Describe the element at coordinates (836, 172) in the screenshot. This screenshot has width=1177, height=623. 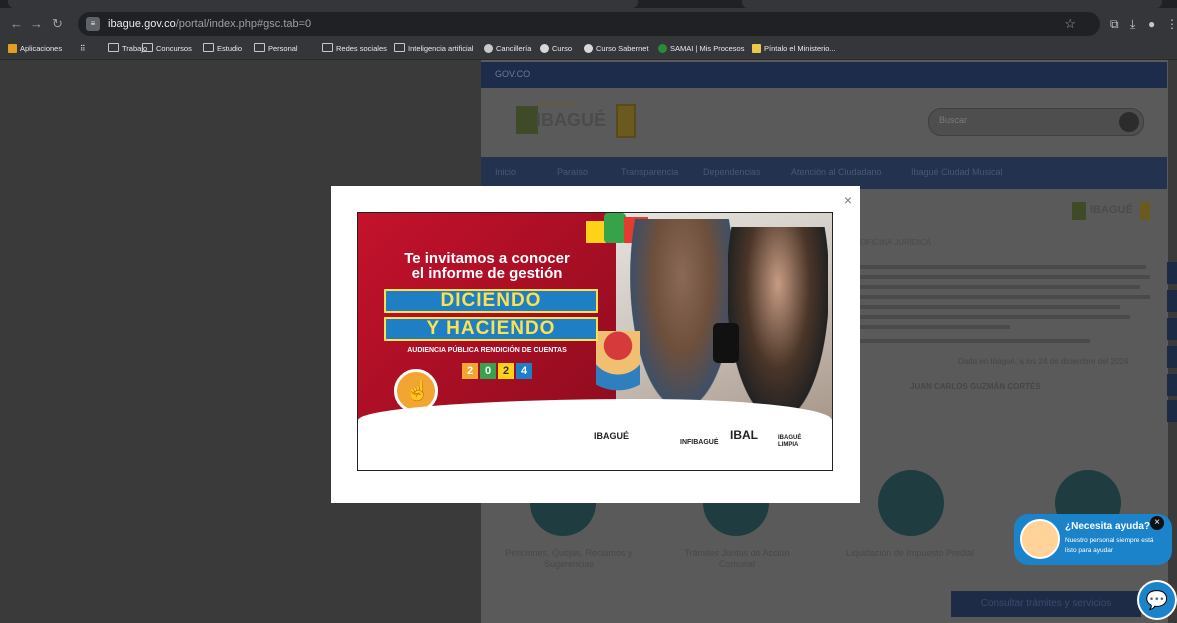
I see `nav-atencion: Atención al Ciudadano` at that location.